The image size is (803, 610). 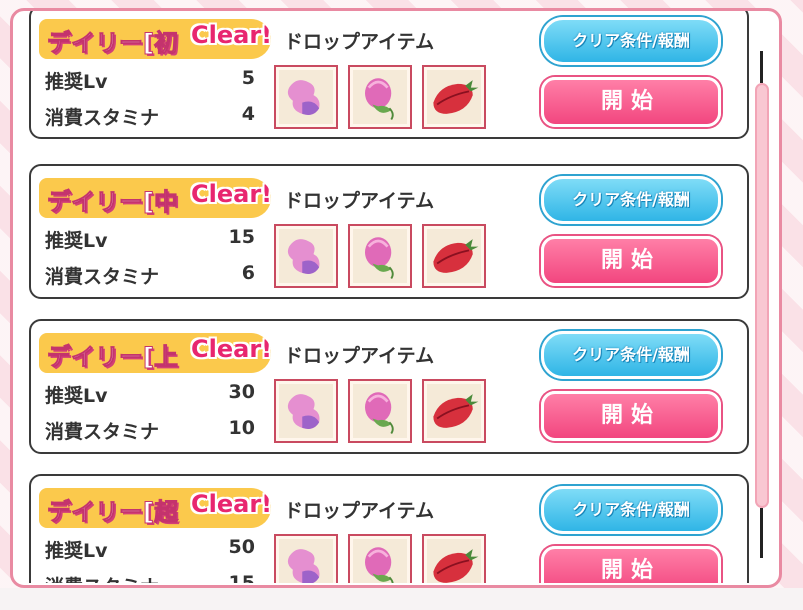 What do you see at coordinates (241, 237) in the screenshot?
I see `recommended-level-value: 15` at bounding box center [241, 237].